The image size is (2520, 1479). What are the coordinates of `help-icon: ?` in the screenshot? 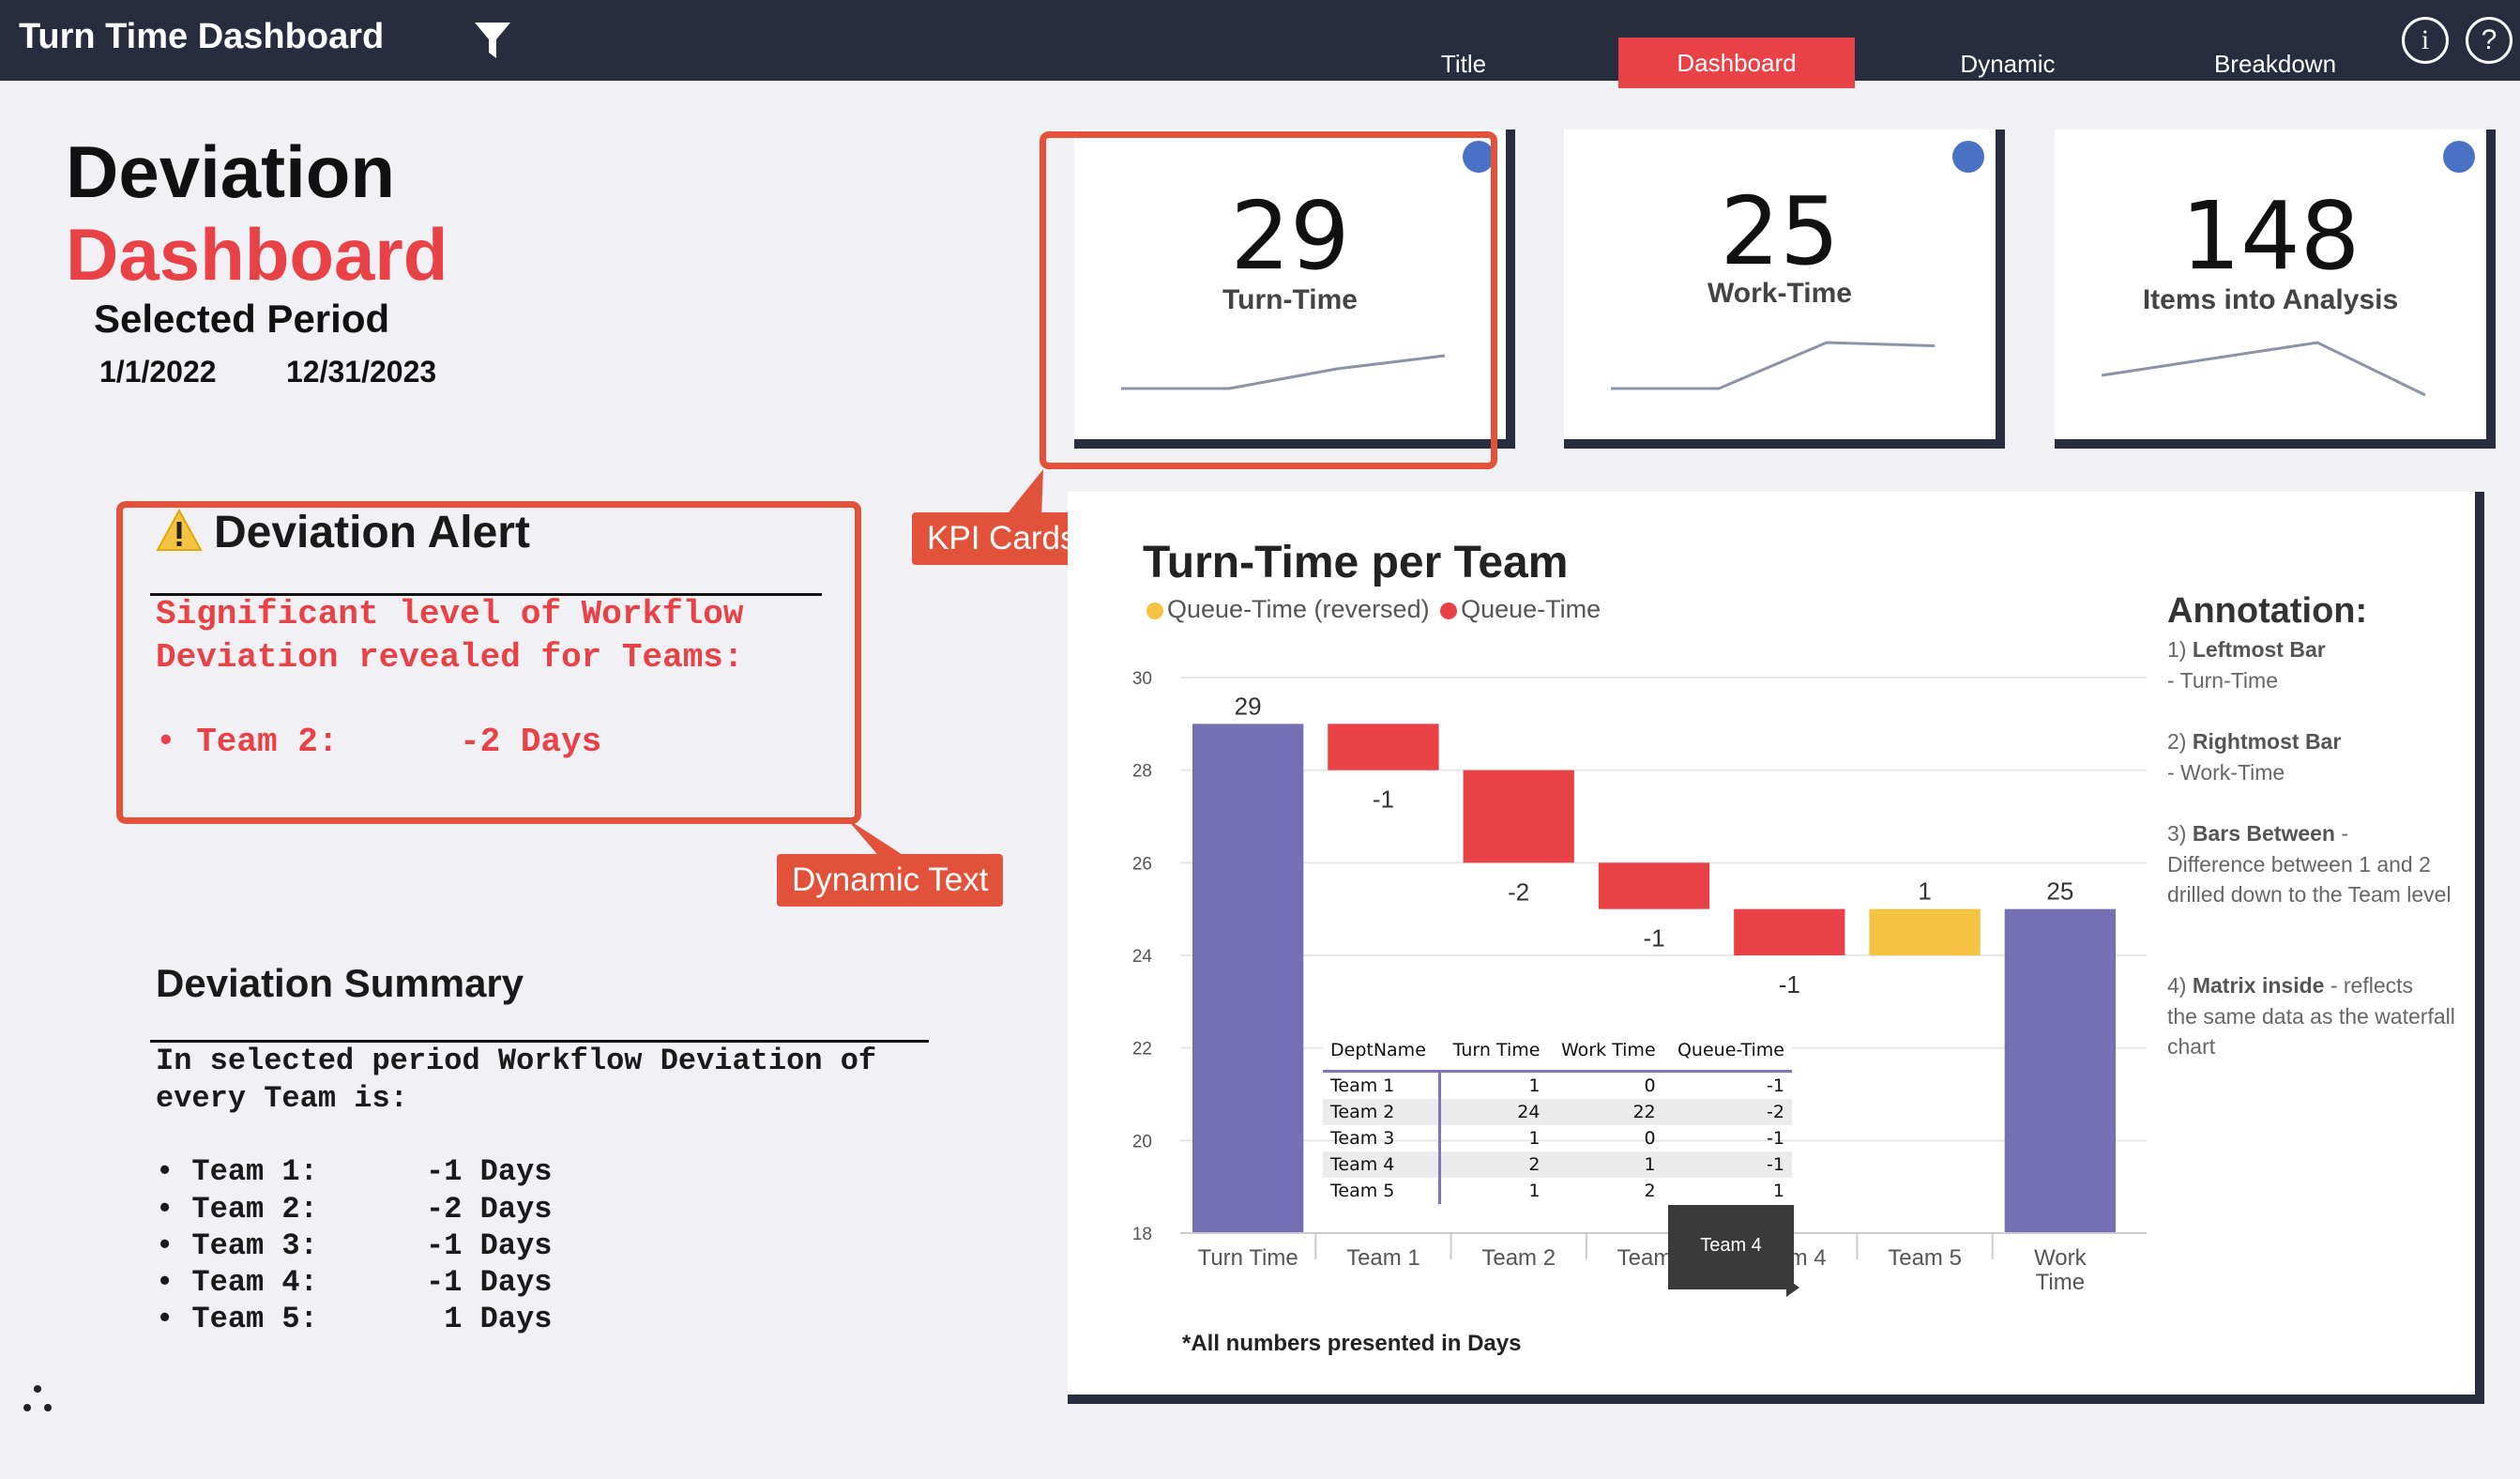 It's located at (2489, 41).